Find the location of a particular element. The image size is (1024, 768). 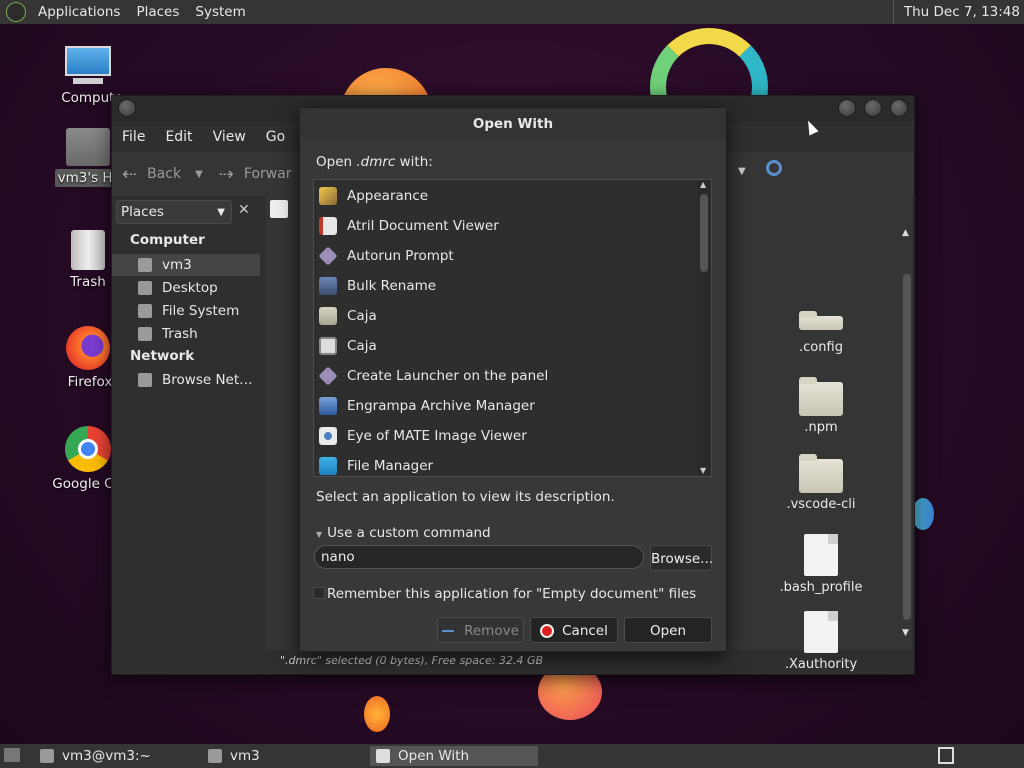

launcher-icon is located at coordinates (328, 376).